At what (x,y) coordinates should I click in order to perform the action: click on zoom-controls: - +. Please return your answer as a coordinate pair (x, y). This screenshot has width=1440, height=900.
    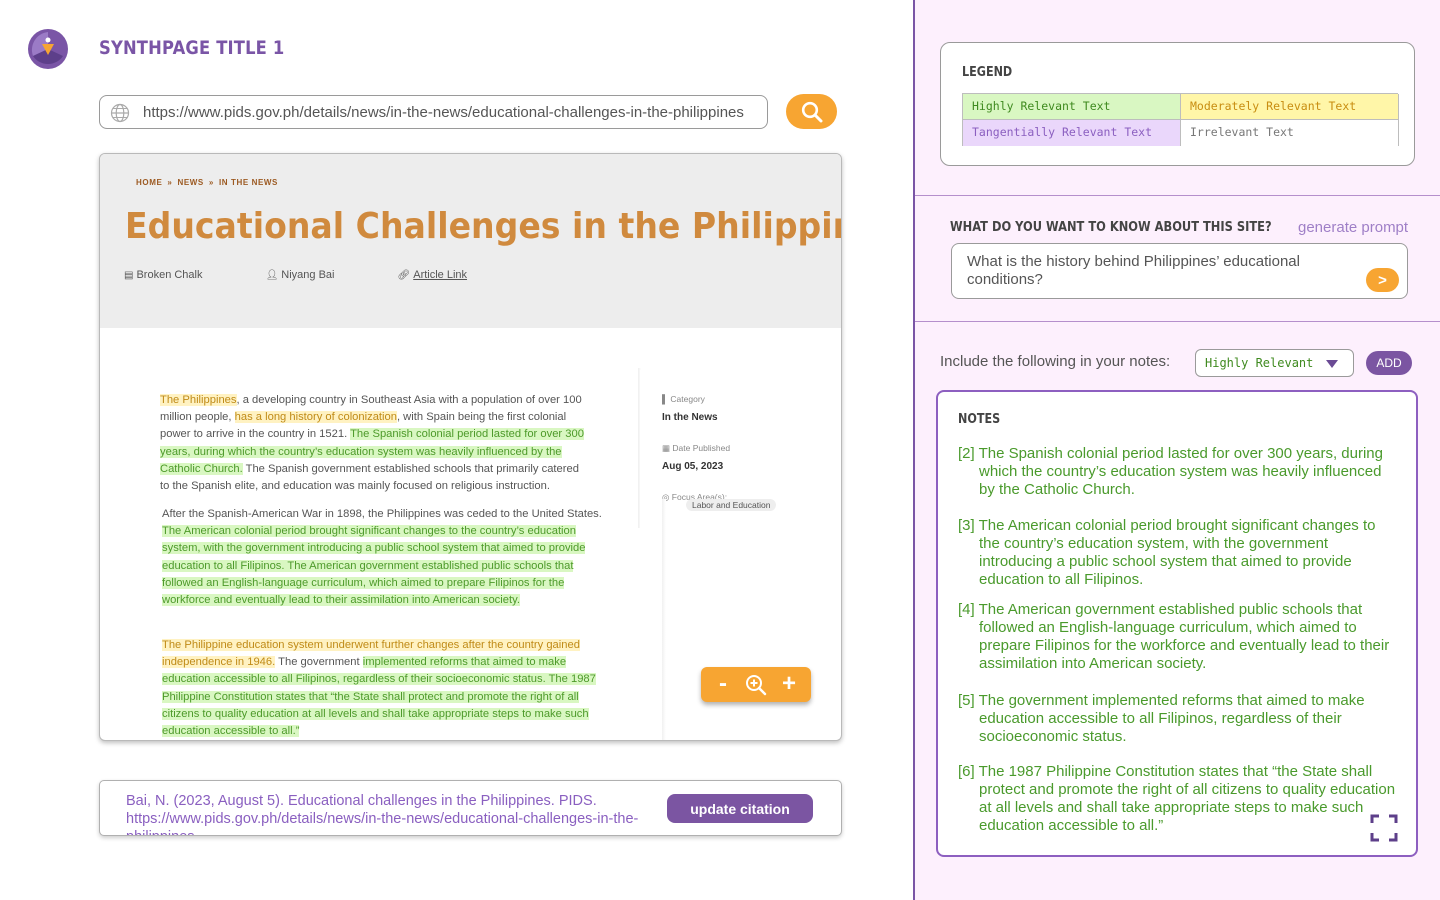
    Looking at the image, I should click on (756, 684).